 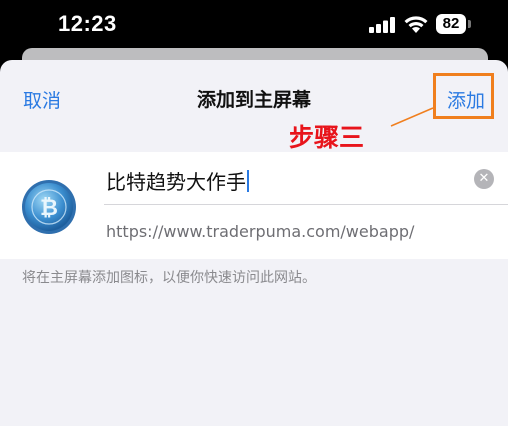 I want to click on text-cursor, so click(x=248, y=181).